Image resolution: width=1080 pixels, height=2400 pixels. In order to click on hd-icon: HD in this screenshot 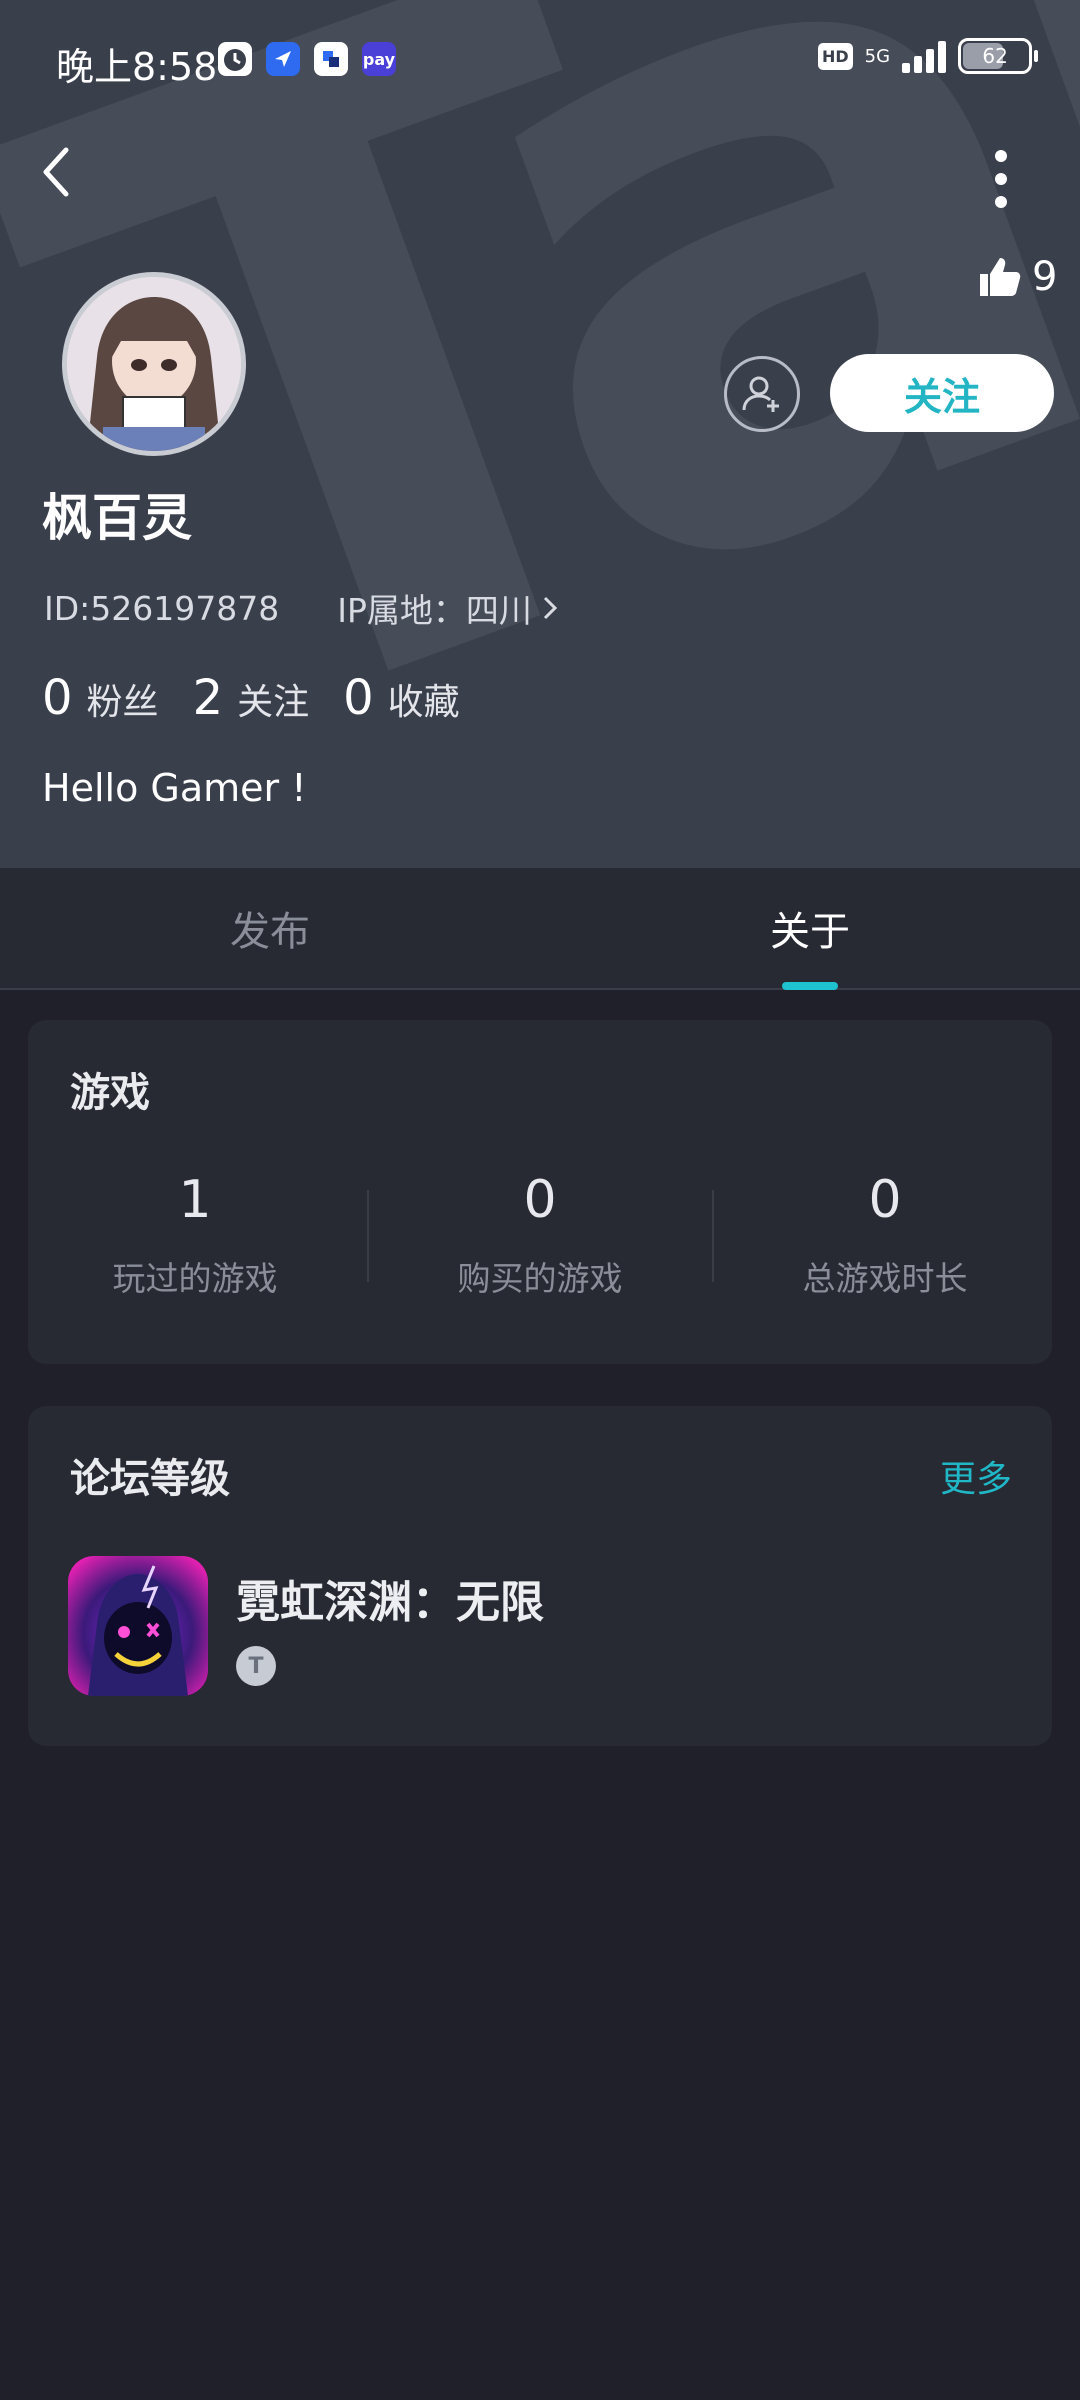, I will do `click(835, 56)`.